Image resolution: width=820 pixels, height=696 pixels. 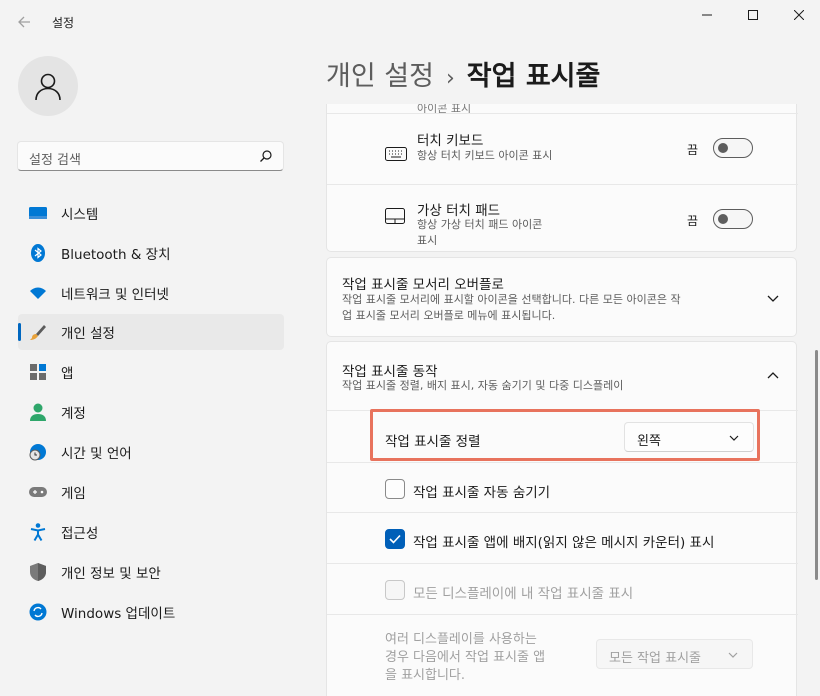 I want to click on touch-keyboard-state: 끔, so click(x=693, y=150).